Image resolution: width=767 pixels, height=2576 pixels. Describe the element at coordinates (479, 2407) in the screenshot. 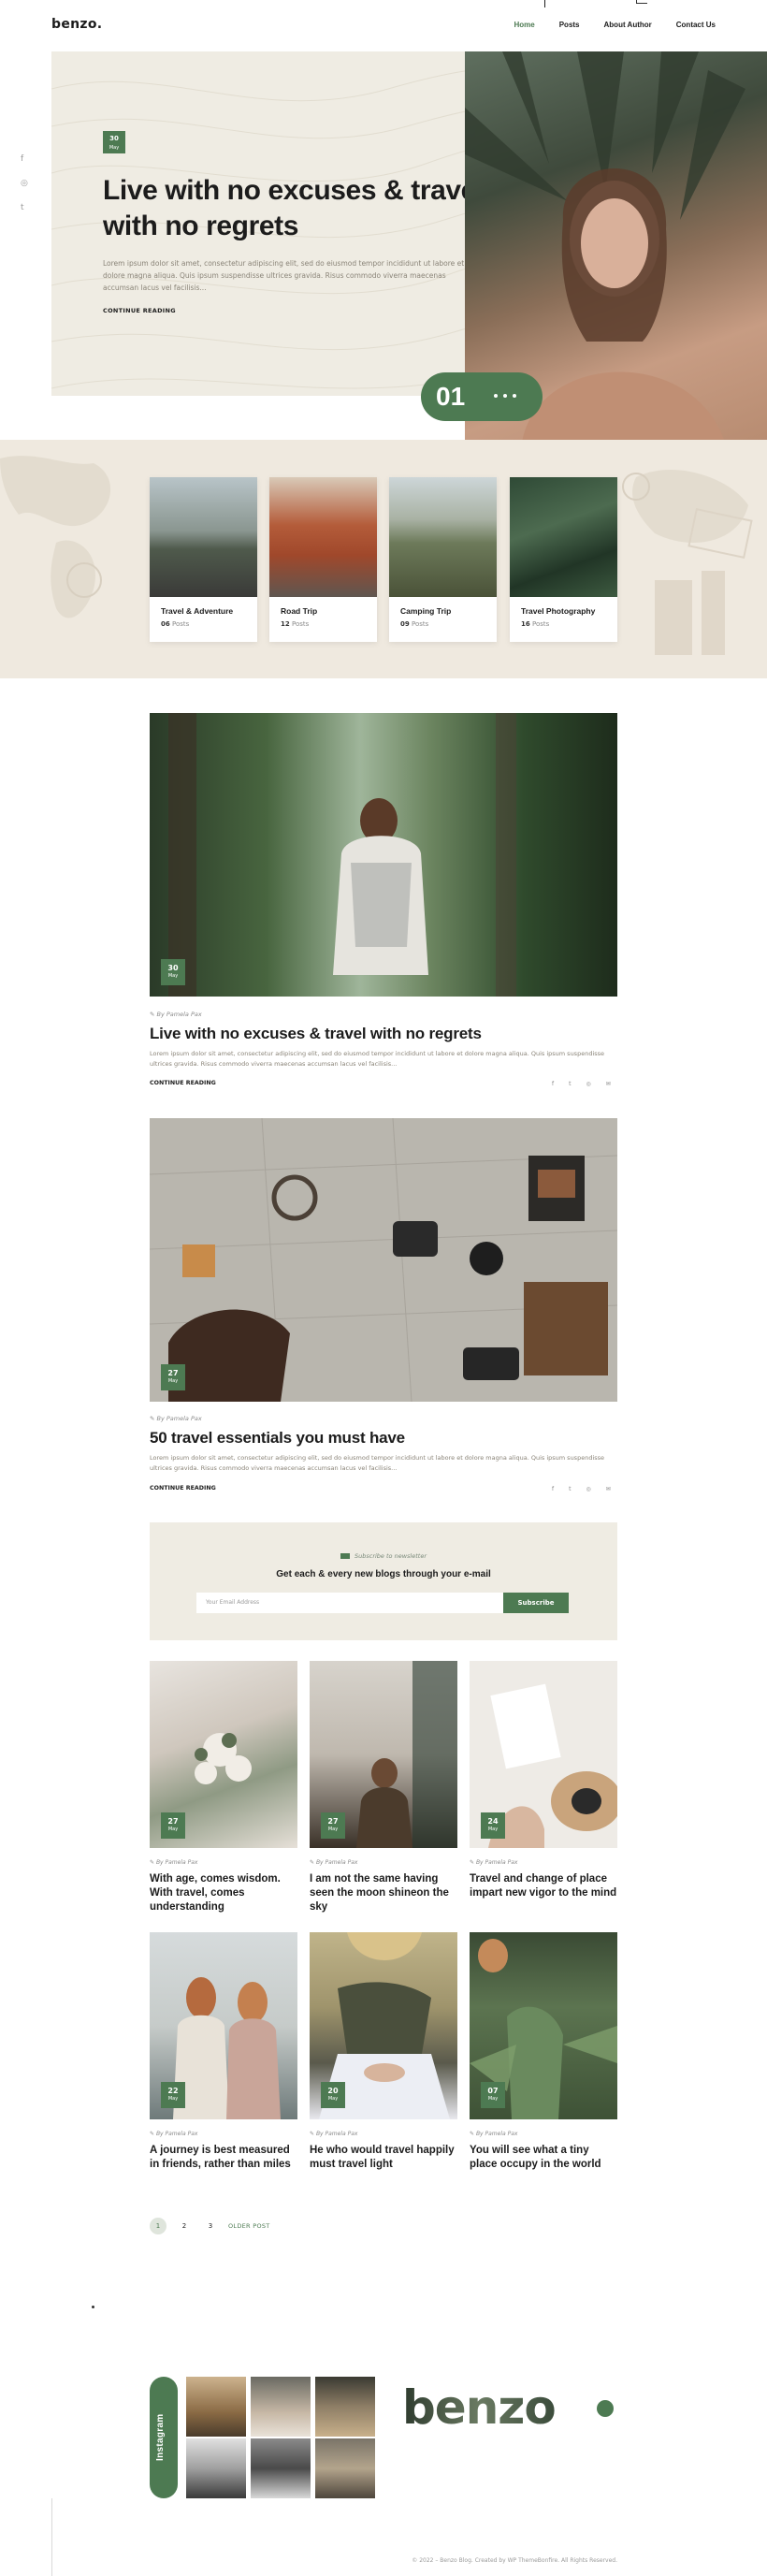

I see `footer-logo: benzo` at that location.